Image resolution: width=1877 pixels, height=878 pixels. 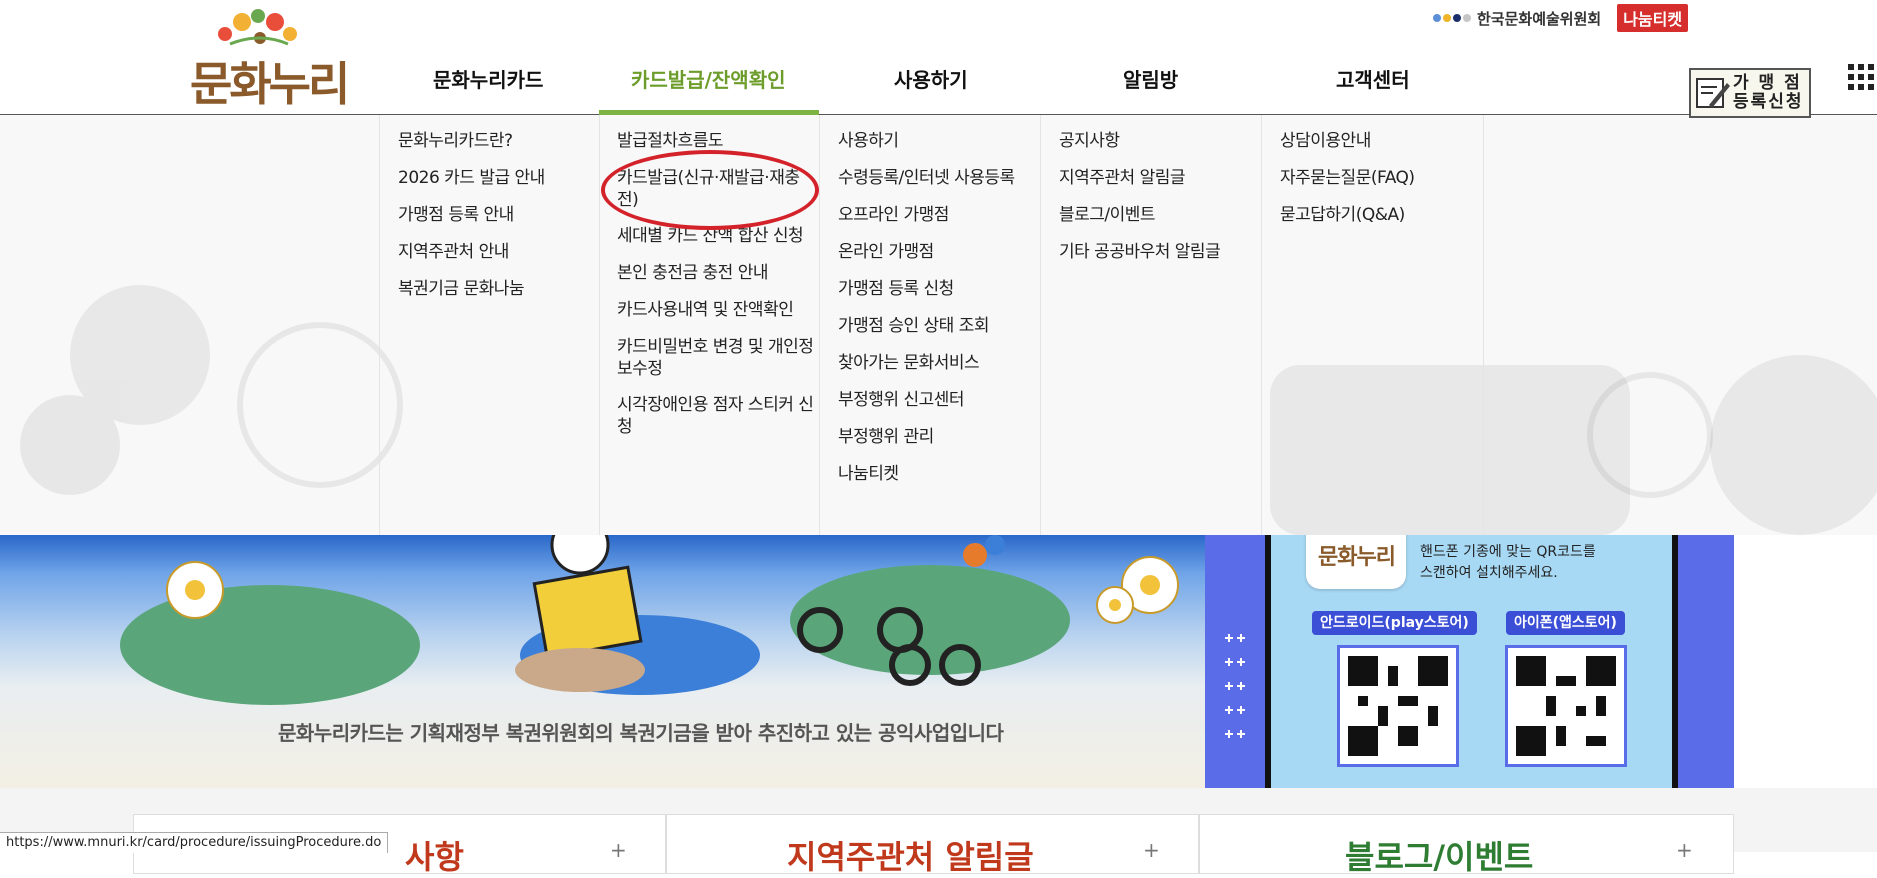 I want to click on menu-item-fraud-manage: 부정행위 관리, so click(x=939, y=437).